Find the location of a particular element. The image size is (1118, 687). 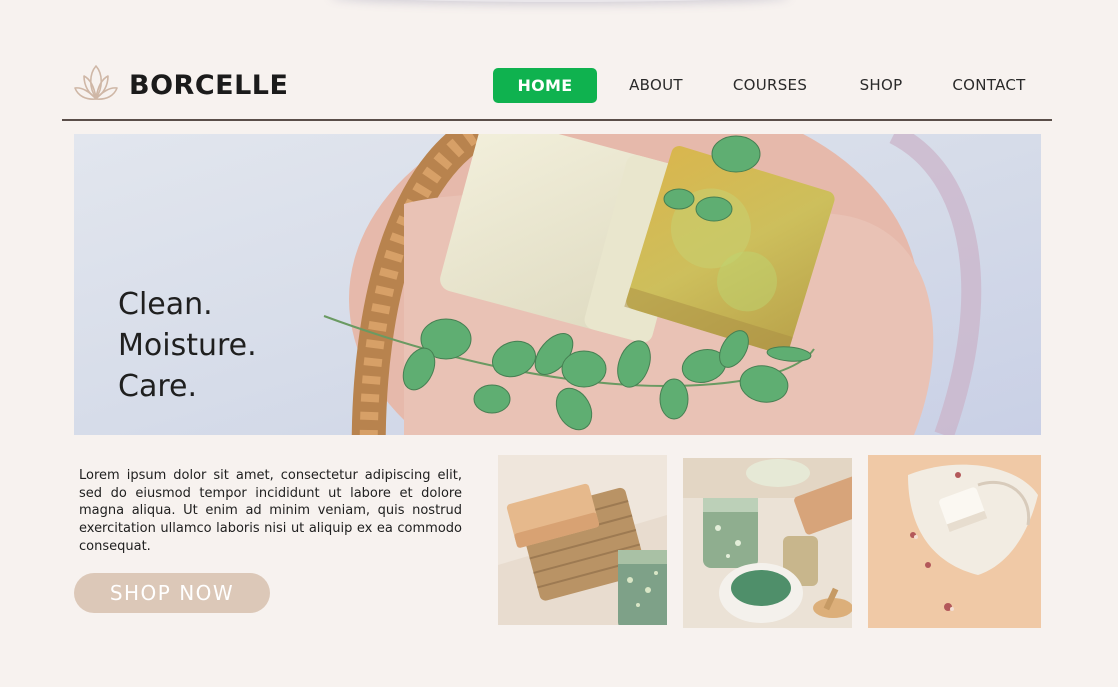

hero-line-moisture: Moisture. is located at coordinates (187, 345).